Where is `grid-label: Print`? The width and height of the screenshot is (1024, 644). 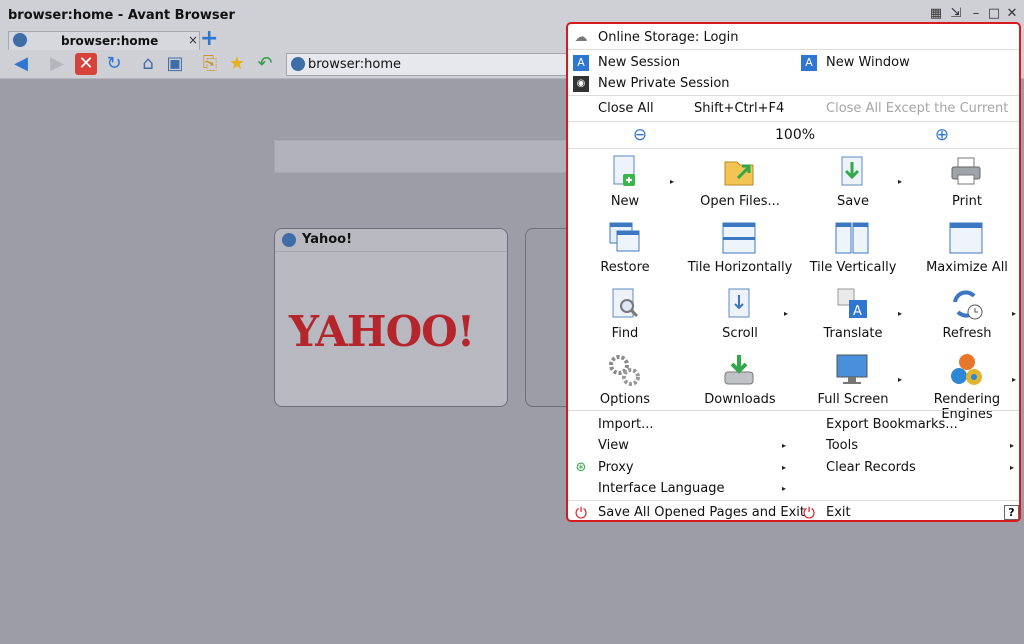
grid-label: Print is located at coordinates (967, 201).